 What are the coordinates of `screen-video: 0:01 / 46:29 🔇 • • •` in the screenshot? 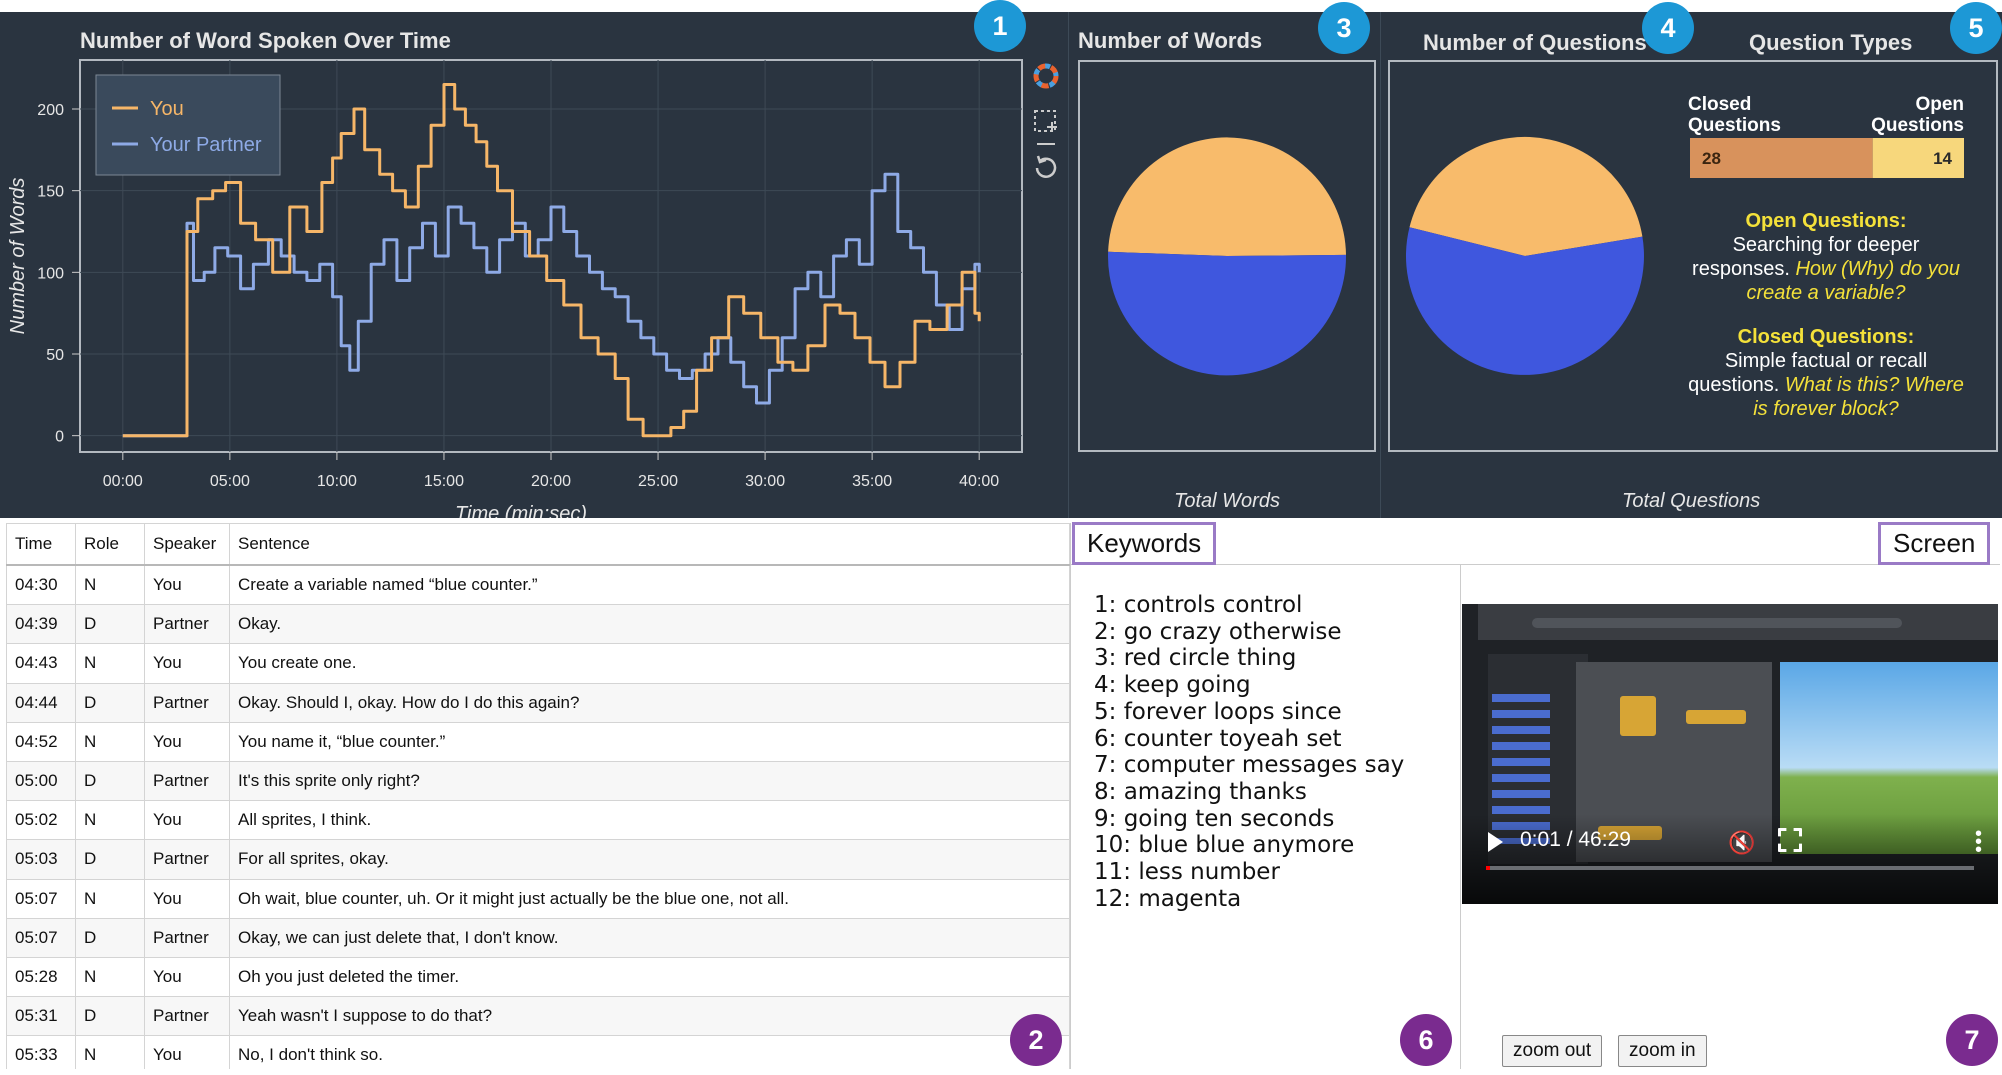 It's located at (1730, 754).